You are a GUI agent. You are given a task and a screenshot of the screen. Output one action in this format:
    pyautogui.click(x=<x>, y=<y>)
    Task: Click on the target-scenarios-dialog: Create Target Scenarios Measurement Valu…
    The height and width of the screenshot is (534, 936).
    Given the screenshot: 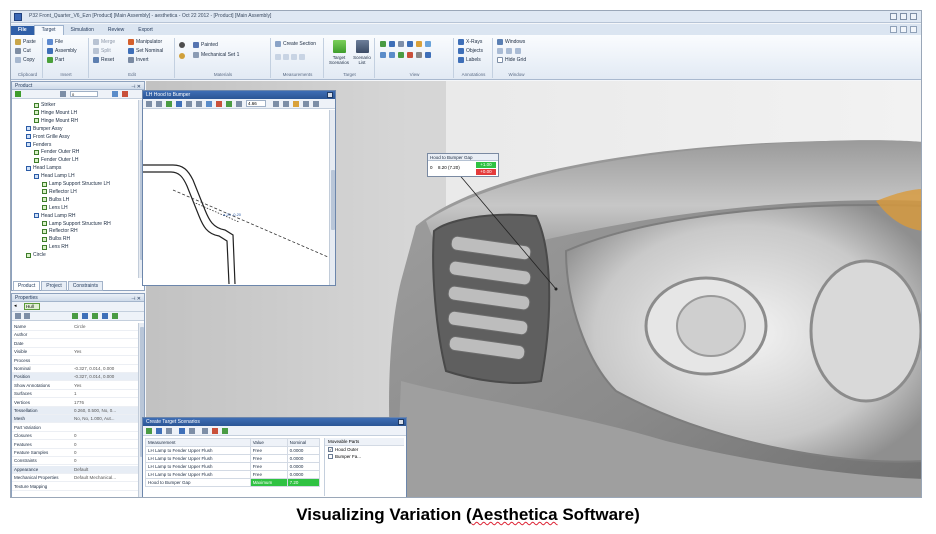 What is the action you would take?
    pyautogui.click(x=274, y=457)
    